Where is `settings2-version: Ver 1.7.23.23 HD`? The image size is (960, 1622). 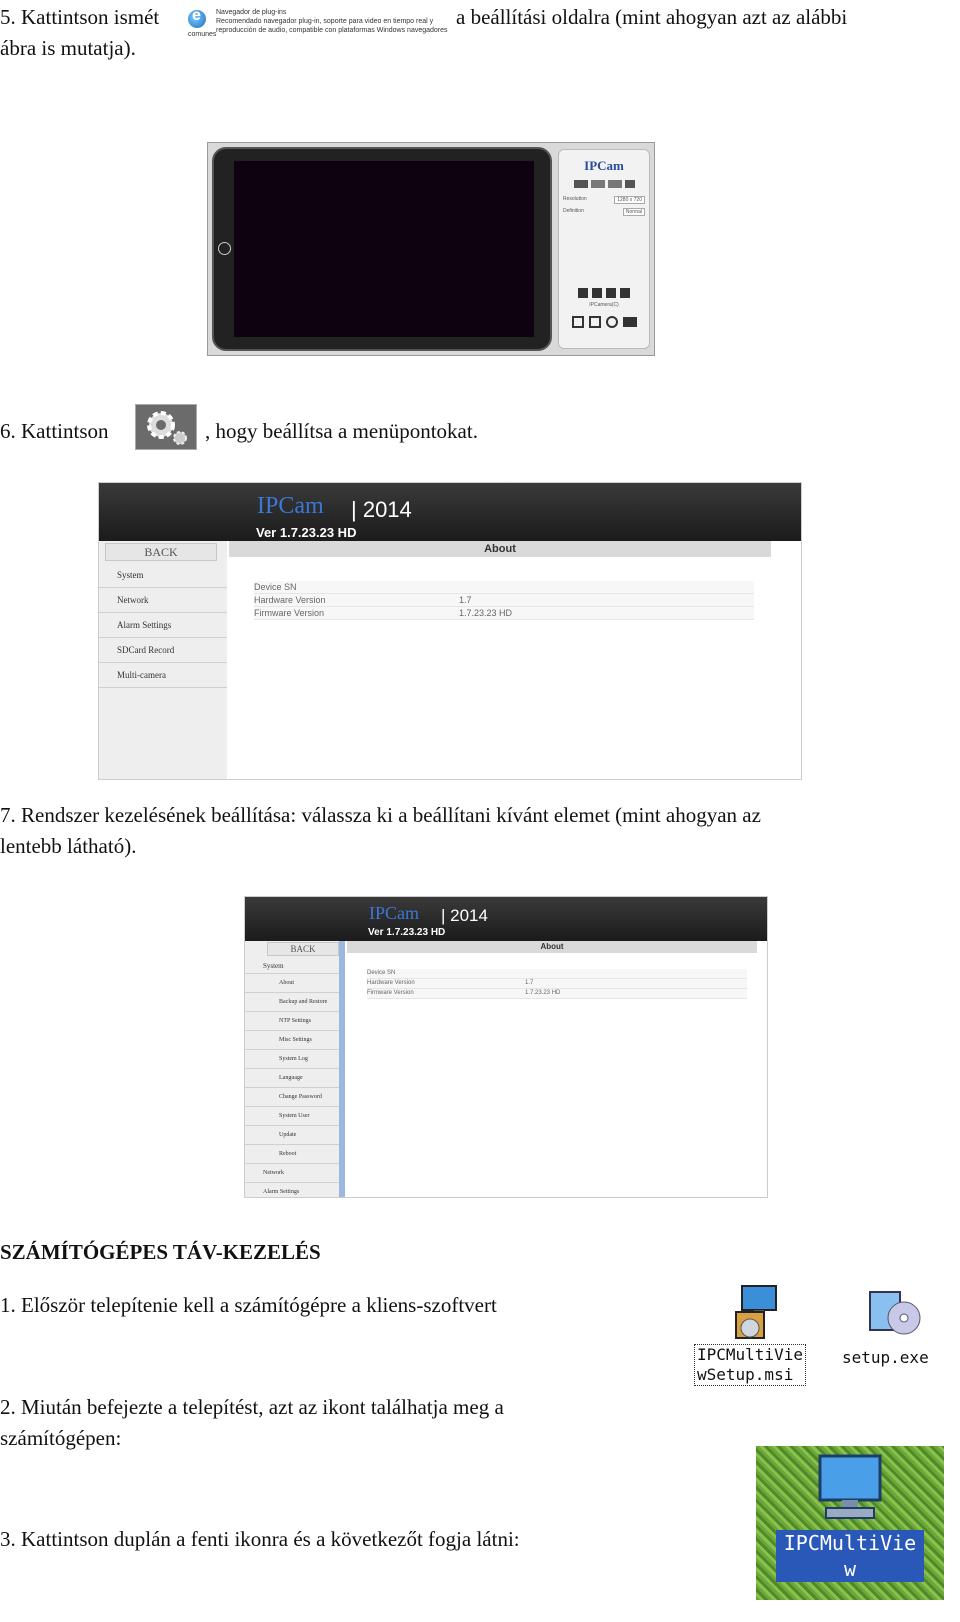 settings2-version: Ver 1.7.23.23 HD is located at coordinates (407, 932).